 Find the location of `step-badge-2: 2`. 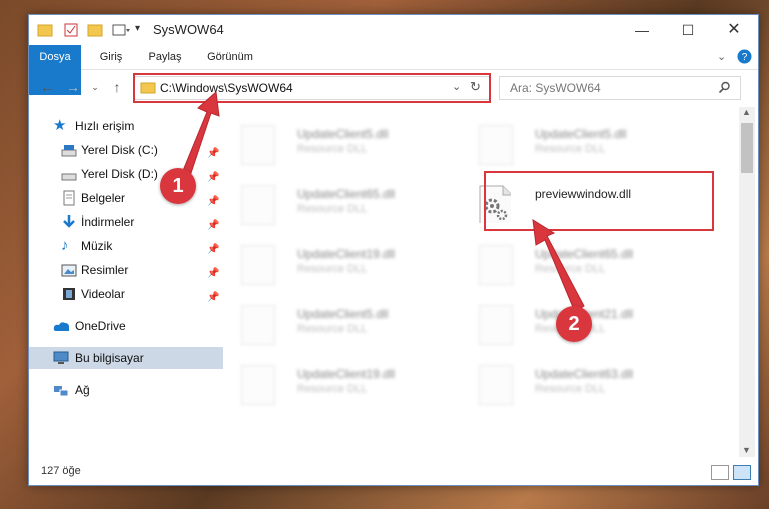

step-badge-2: 2 is located at coordinates (574, 324).